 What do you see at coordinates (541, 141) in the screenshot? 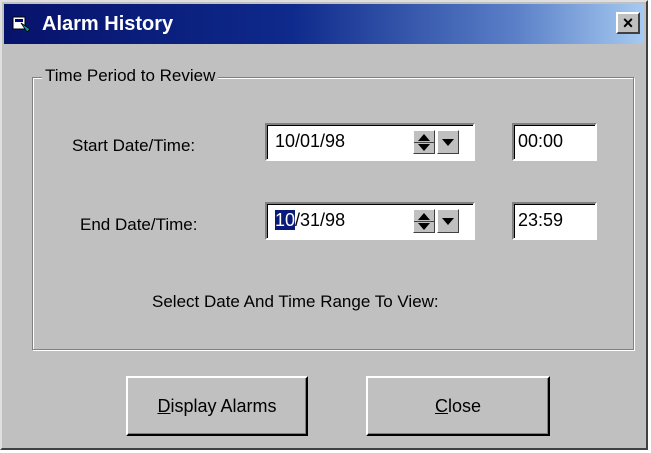
I see `start-time-value: 00:00` at bounding box center [541, 141].